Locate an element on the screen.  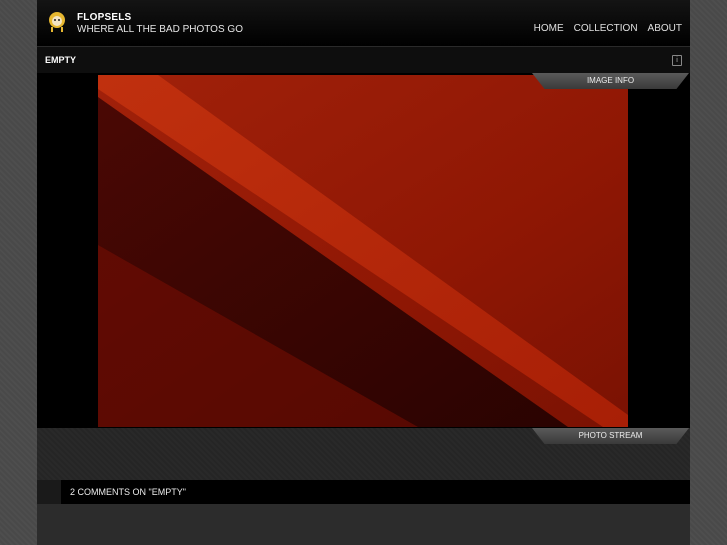
mascot-face-icon is located at coordinates (57, 22).